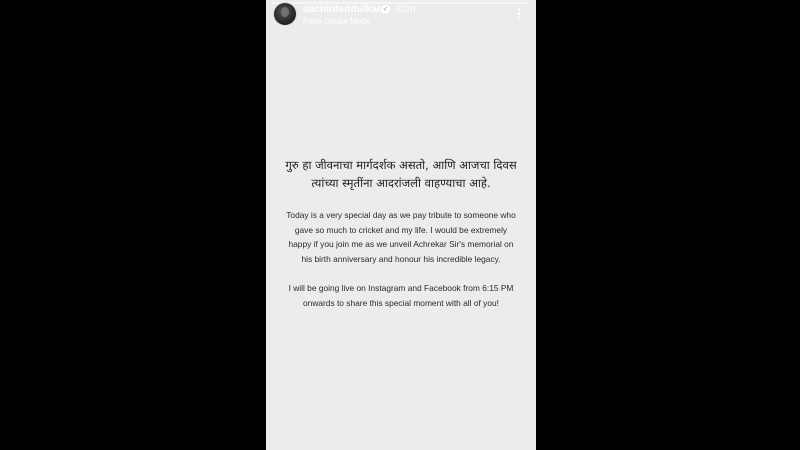  Describe the element at coordinates (519, 16) in the screenshot. I see `more-vertical-icon` at that location.